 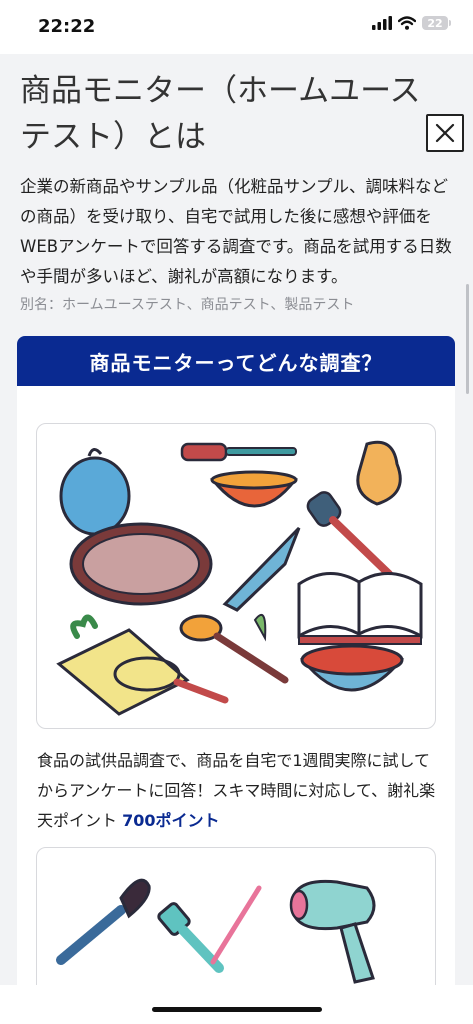 What do you see at coordinates (171, 820) in the screenshot?
I see `reward-points: 700ポイント` at bounding box center [171, 820].